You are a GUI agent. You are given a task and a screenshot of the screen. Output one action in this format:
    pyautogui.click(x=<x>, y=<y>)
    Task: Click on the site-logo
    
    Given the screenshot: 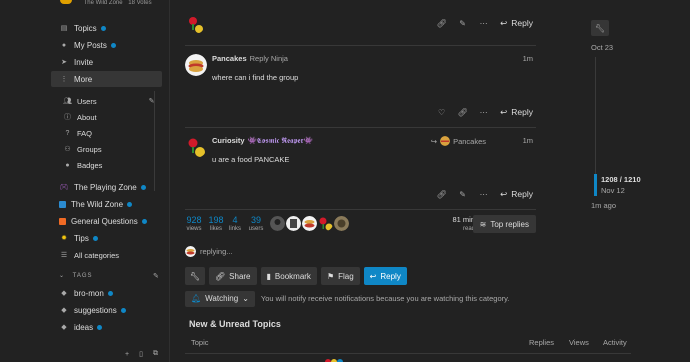 What is the action you would take?
    pyautogui.click(x=66, y=2)
    